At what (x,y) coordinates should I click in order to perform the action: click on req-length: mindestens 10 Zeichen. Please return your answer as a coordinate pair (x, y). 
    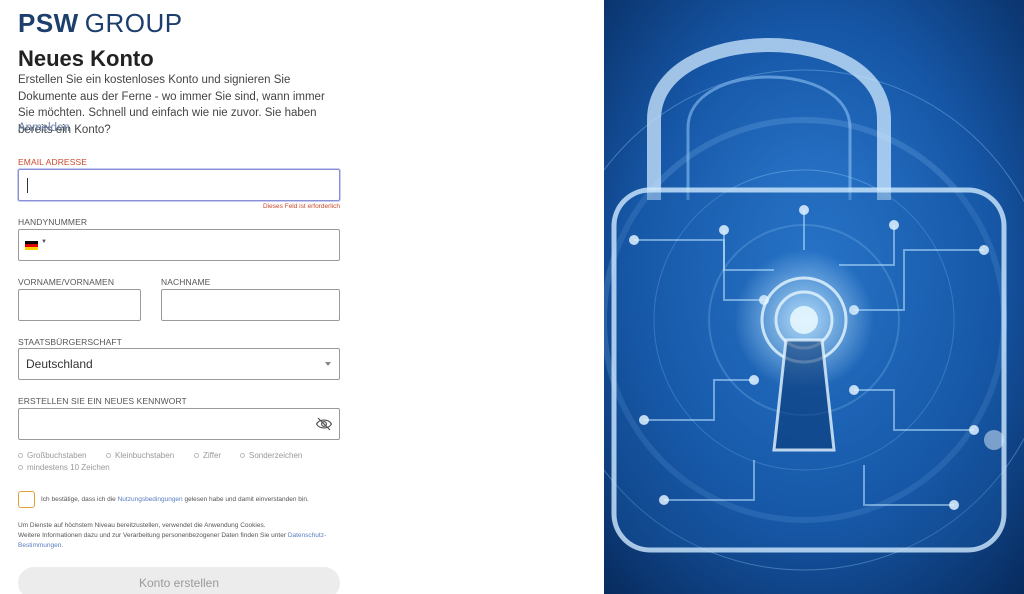
    Looking at the image, I should click on (64, 467).